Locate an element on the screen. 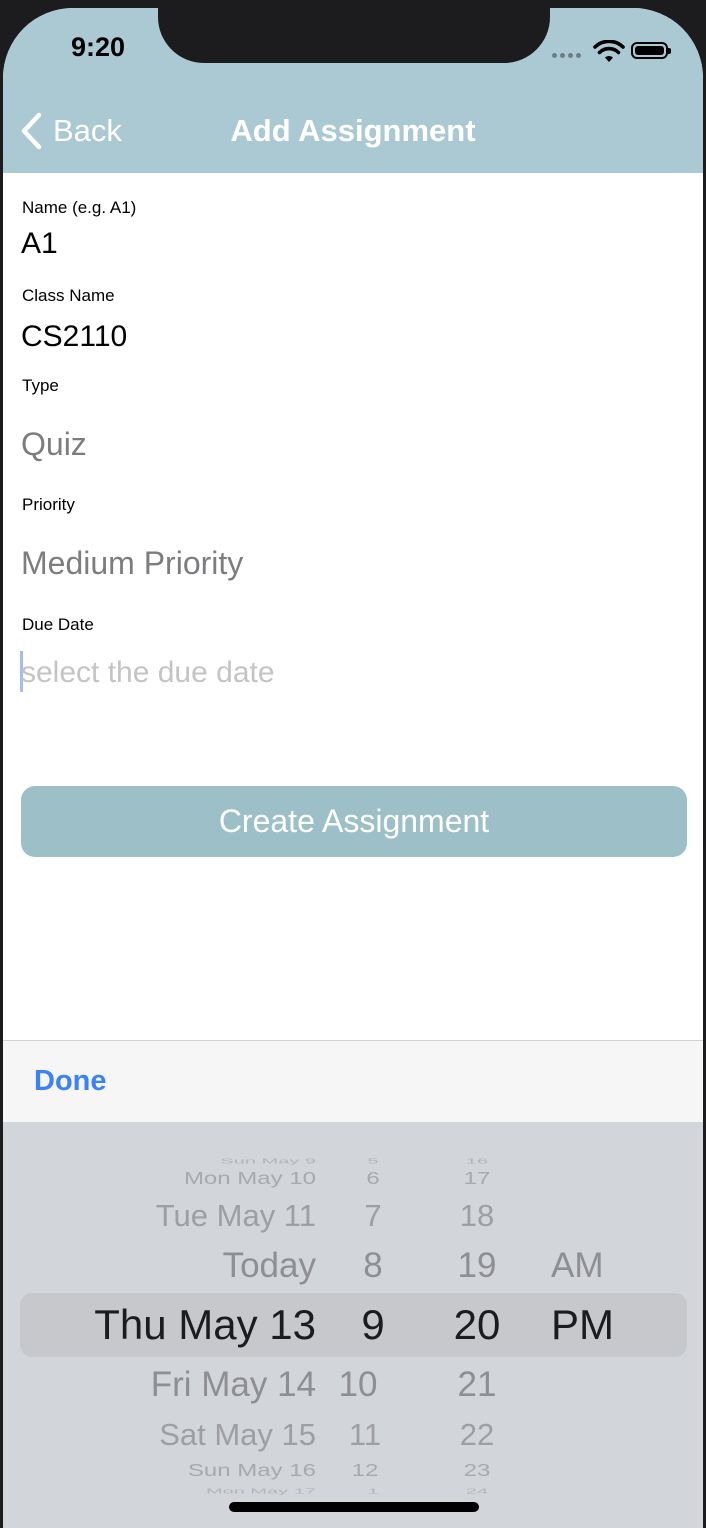 The width and height of the screenshot is (706, 1528). picker-toolbar: Done is located at coordinates (353, 1081).